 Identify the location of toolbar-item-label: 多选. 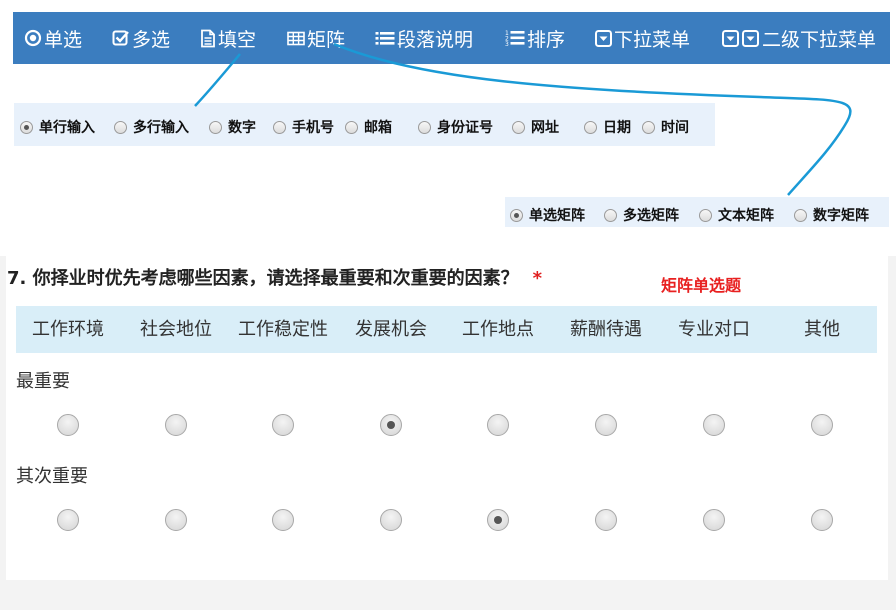
(151, 39).